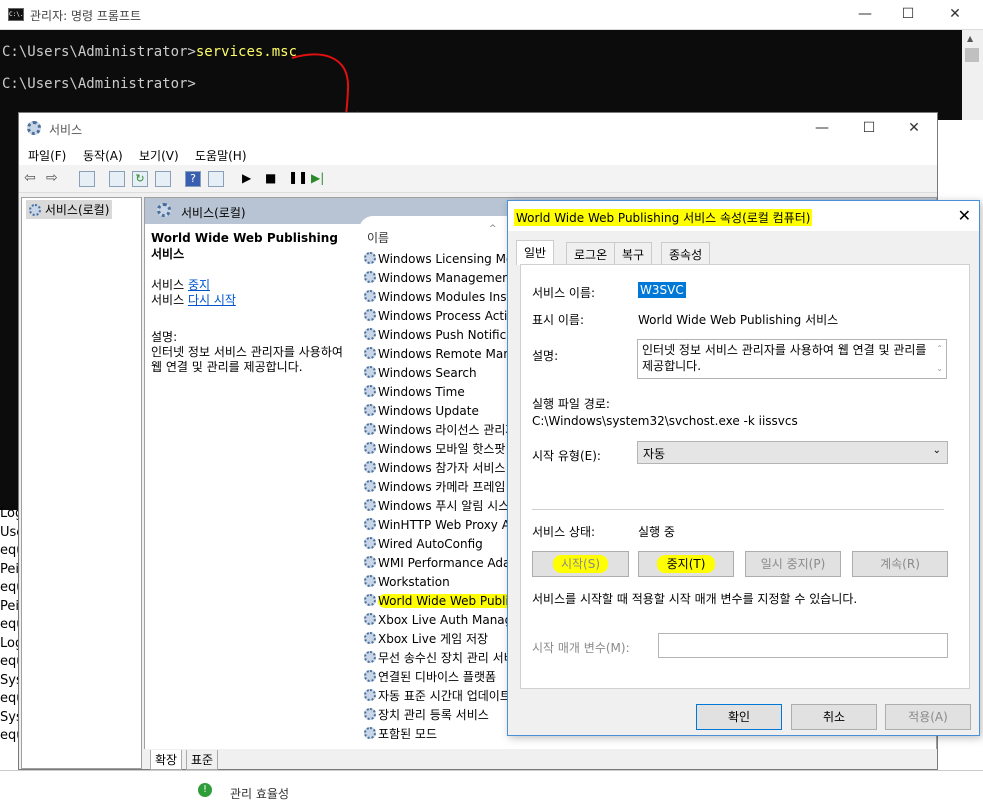 This screenshot has width=983, height=802. I want to click on table-row: WMI Performance Adapter, so click(446, 563).